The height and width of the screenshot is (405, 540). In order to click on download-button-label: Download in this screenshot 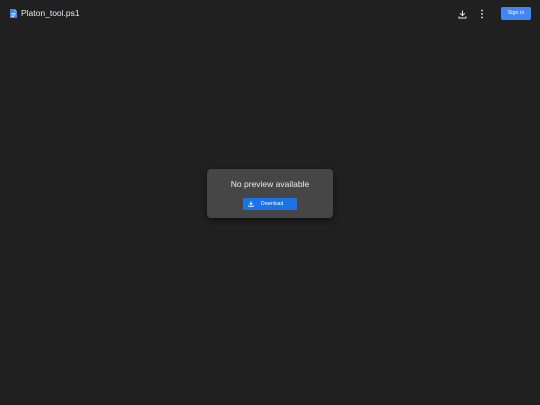, I will do `click(272, 204)`.